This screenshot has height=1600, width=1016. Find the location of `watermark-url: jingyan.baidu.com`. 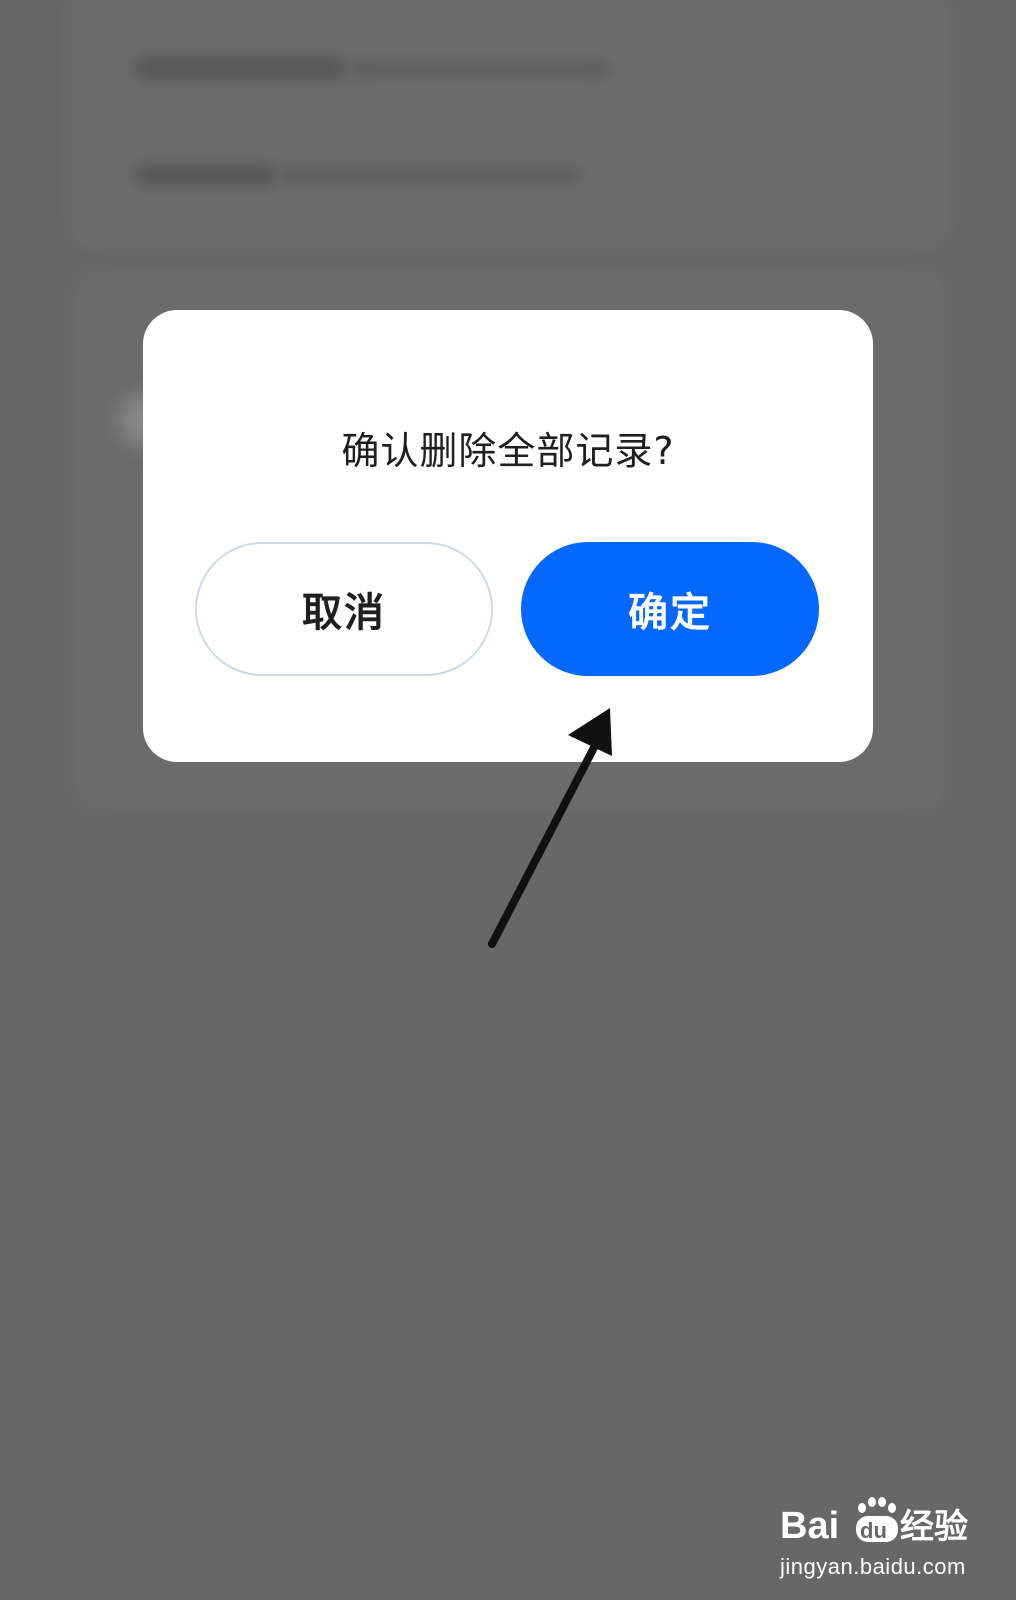

watermark-url: jingyan.baidu.com is located at coordinates (873, 1566).